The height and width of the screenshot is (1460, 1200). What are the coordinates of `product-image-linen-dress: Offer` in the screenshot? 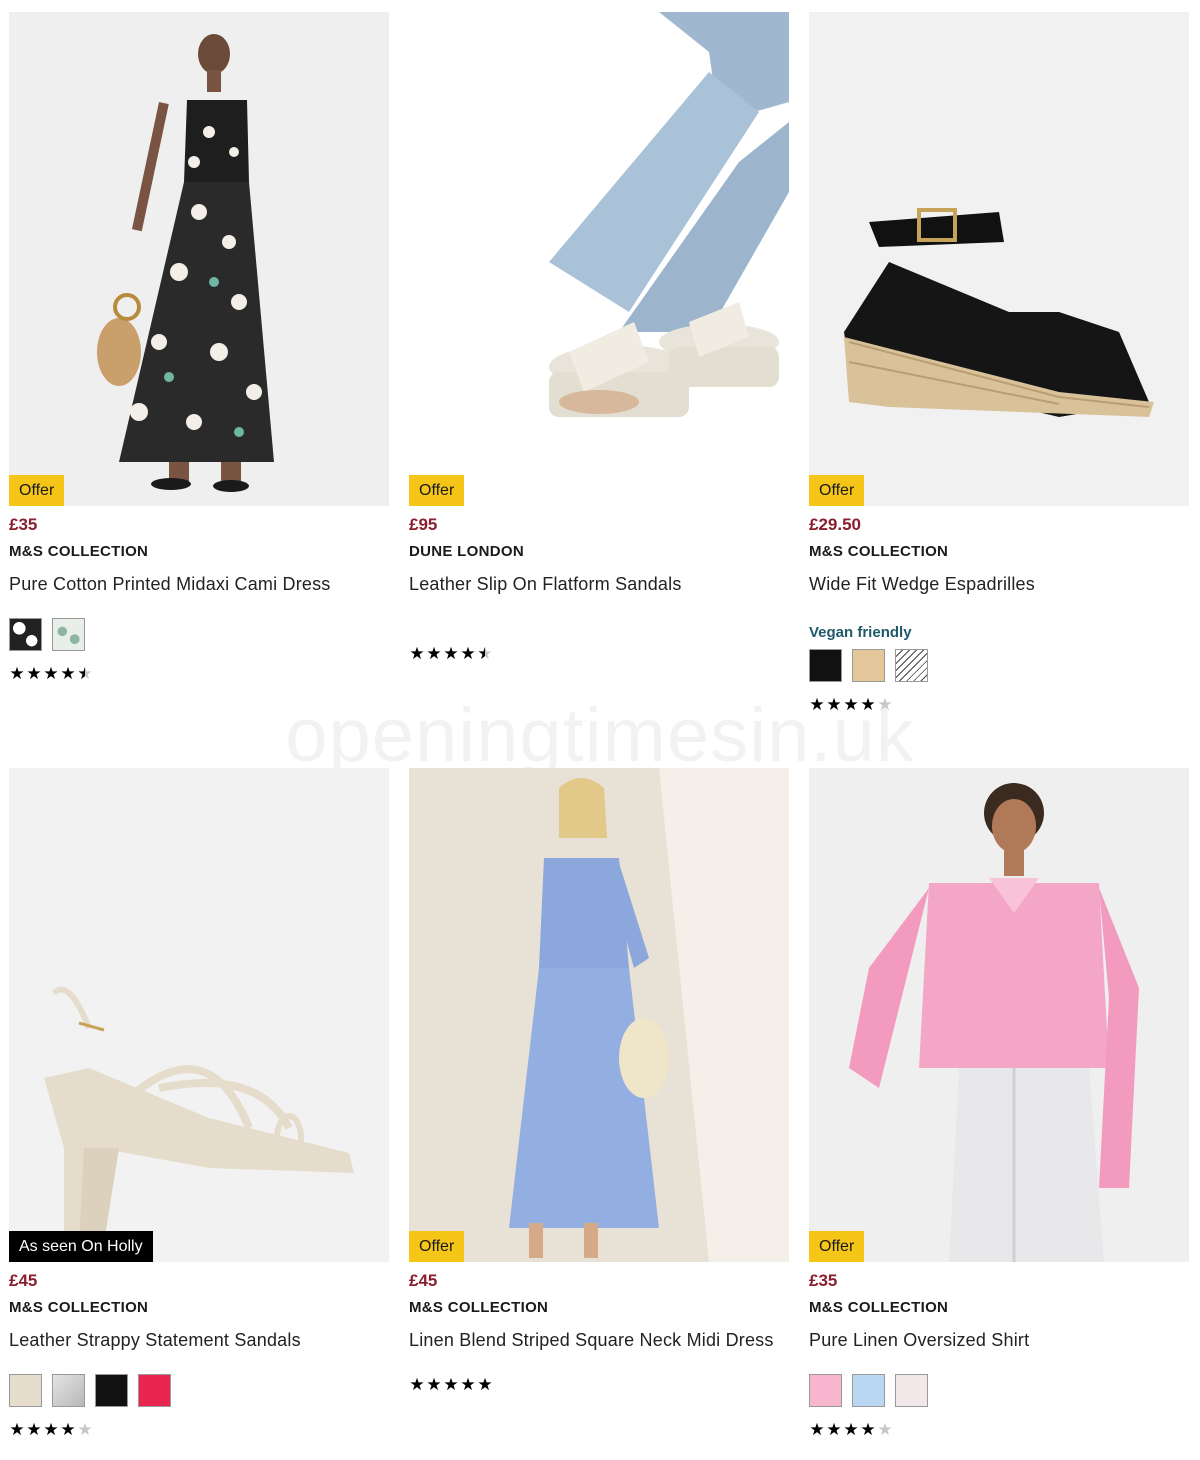 It's located at (599, 1015).